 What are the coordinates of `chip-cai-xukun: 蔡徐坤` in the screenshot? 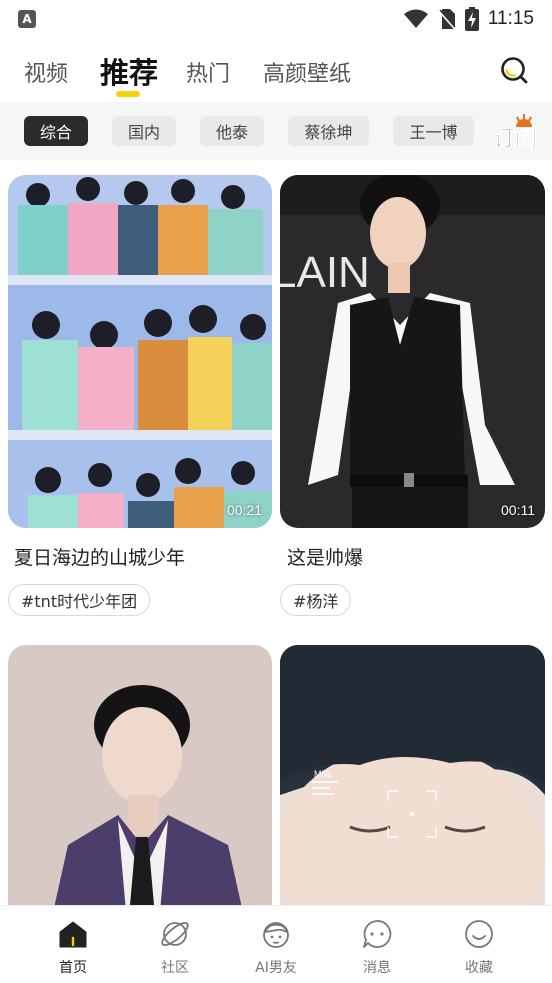 It's located at (328, 131).